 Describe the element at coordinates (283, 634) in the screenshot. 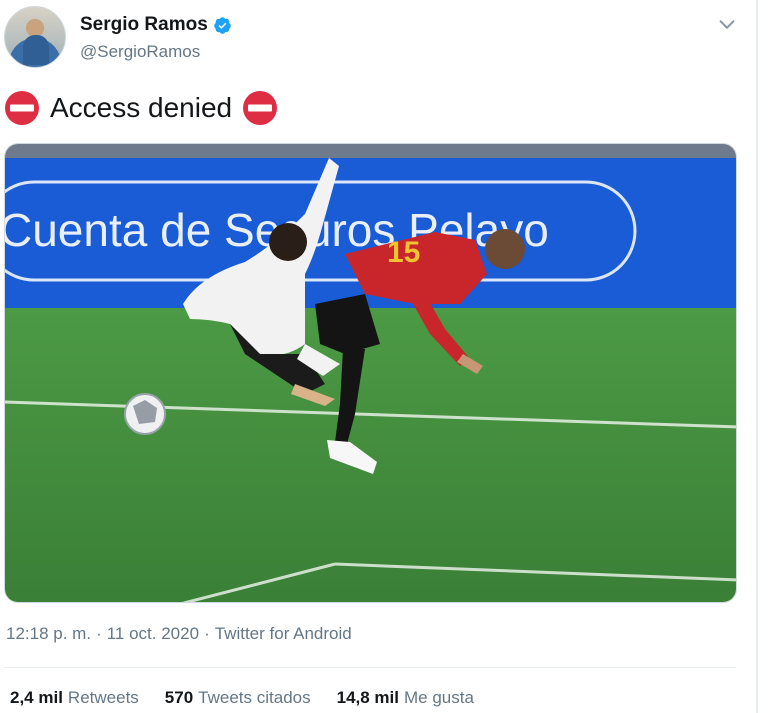

I see `tweet-source: Twitter for Android` at that location.